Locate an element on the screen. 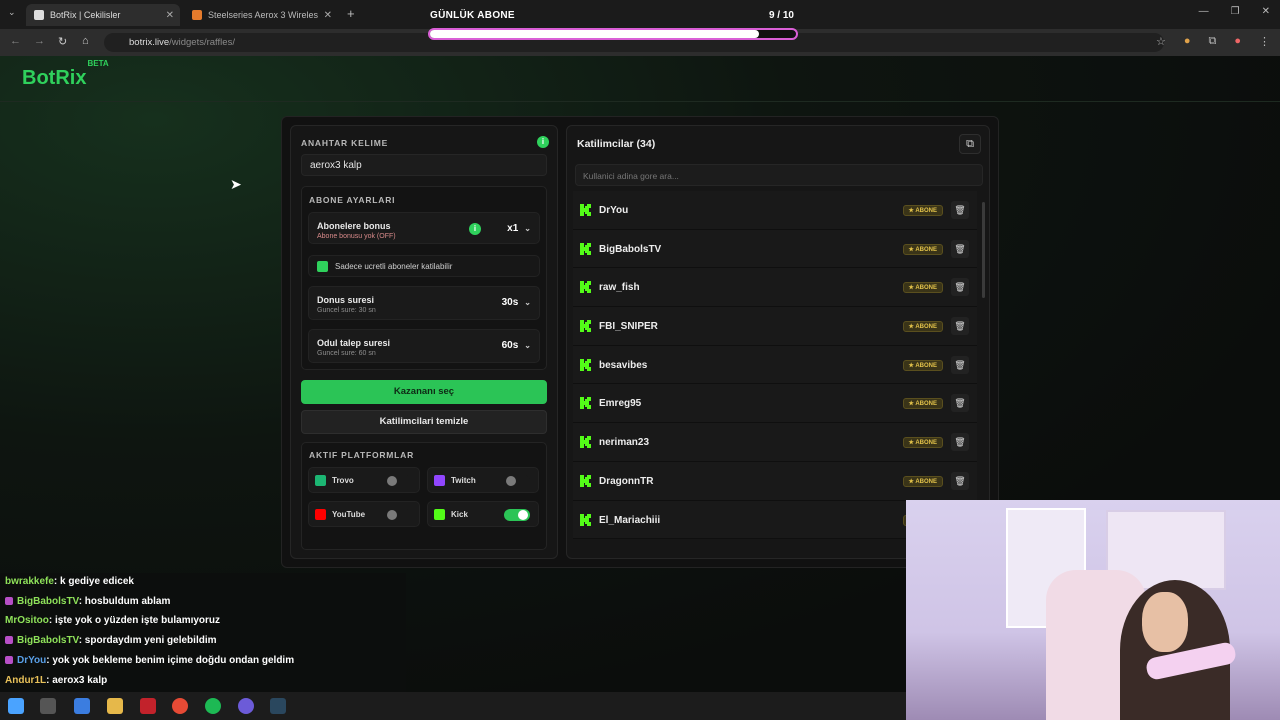 The height and width of the screenshot is (720, 1280). participants-scrollbar is located at coordinates (983, 250).